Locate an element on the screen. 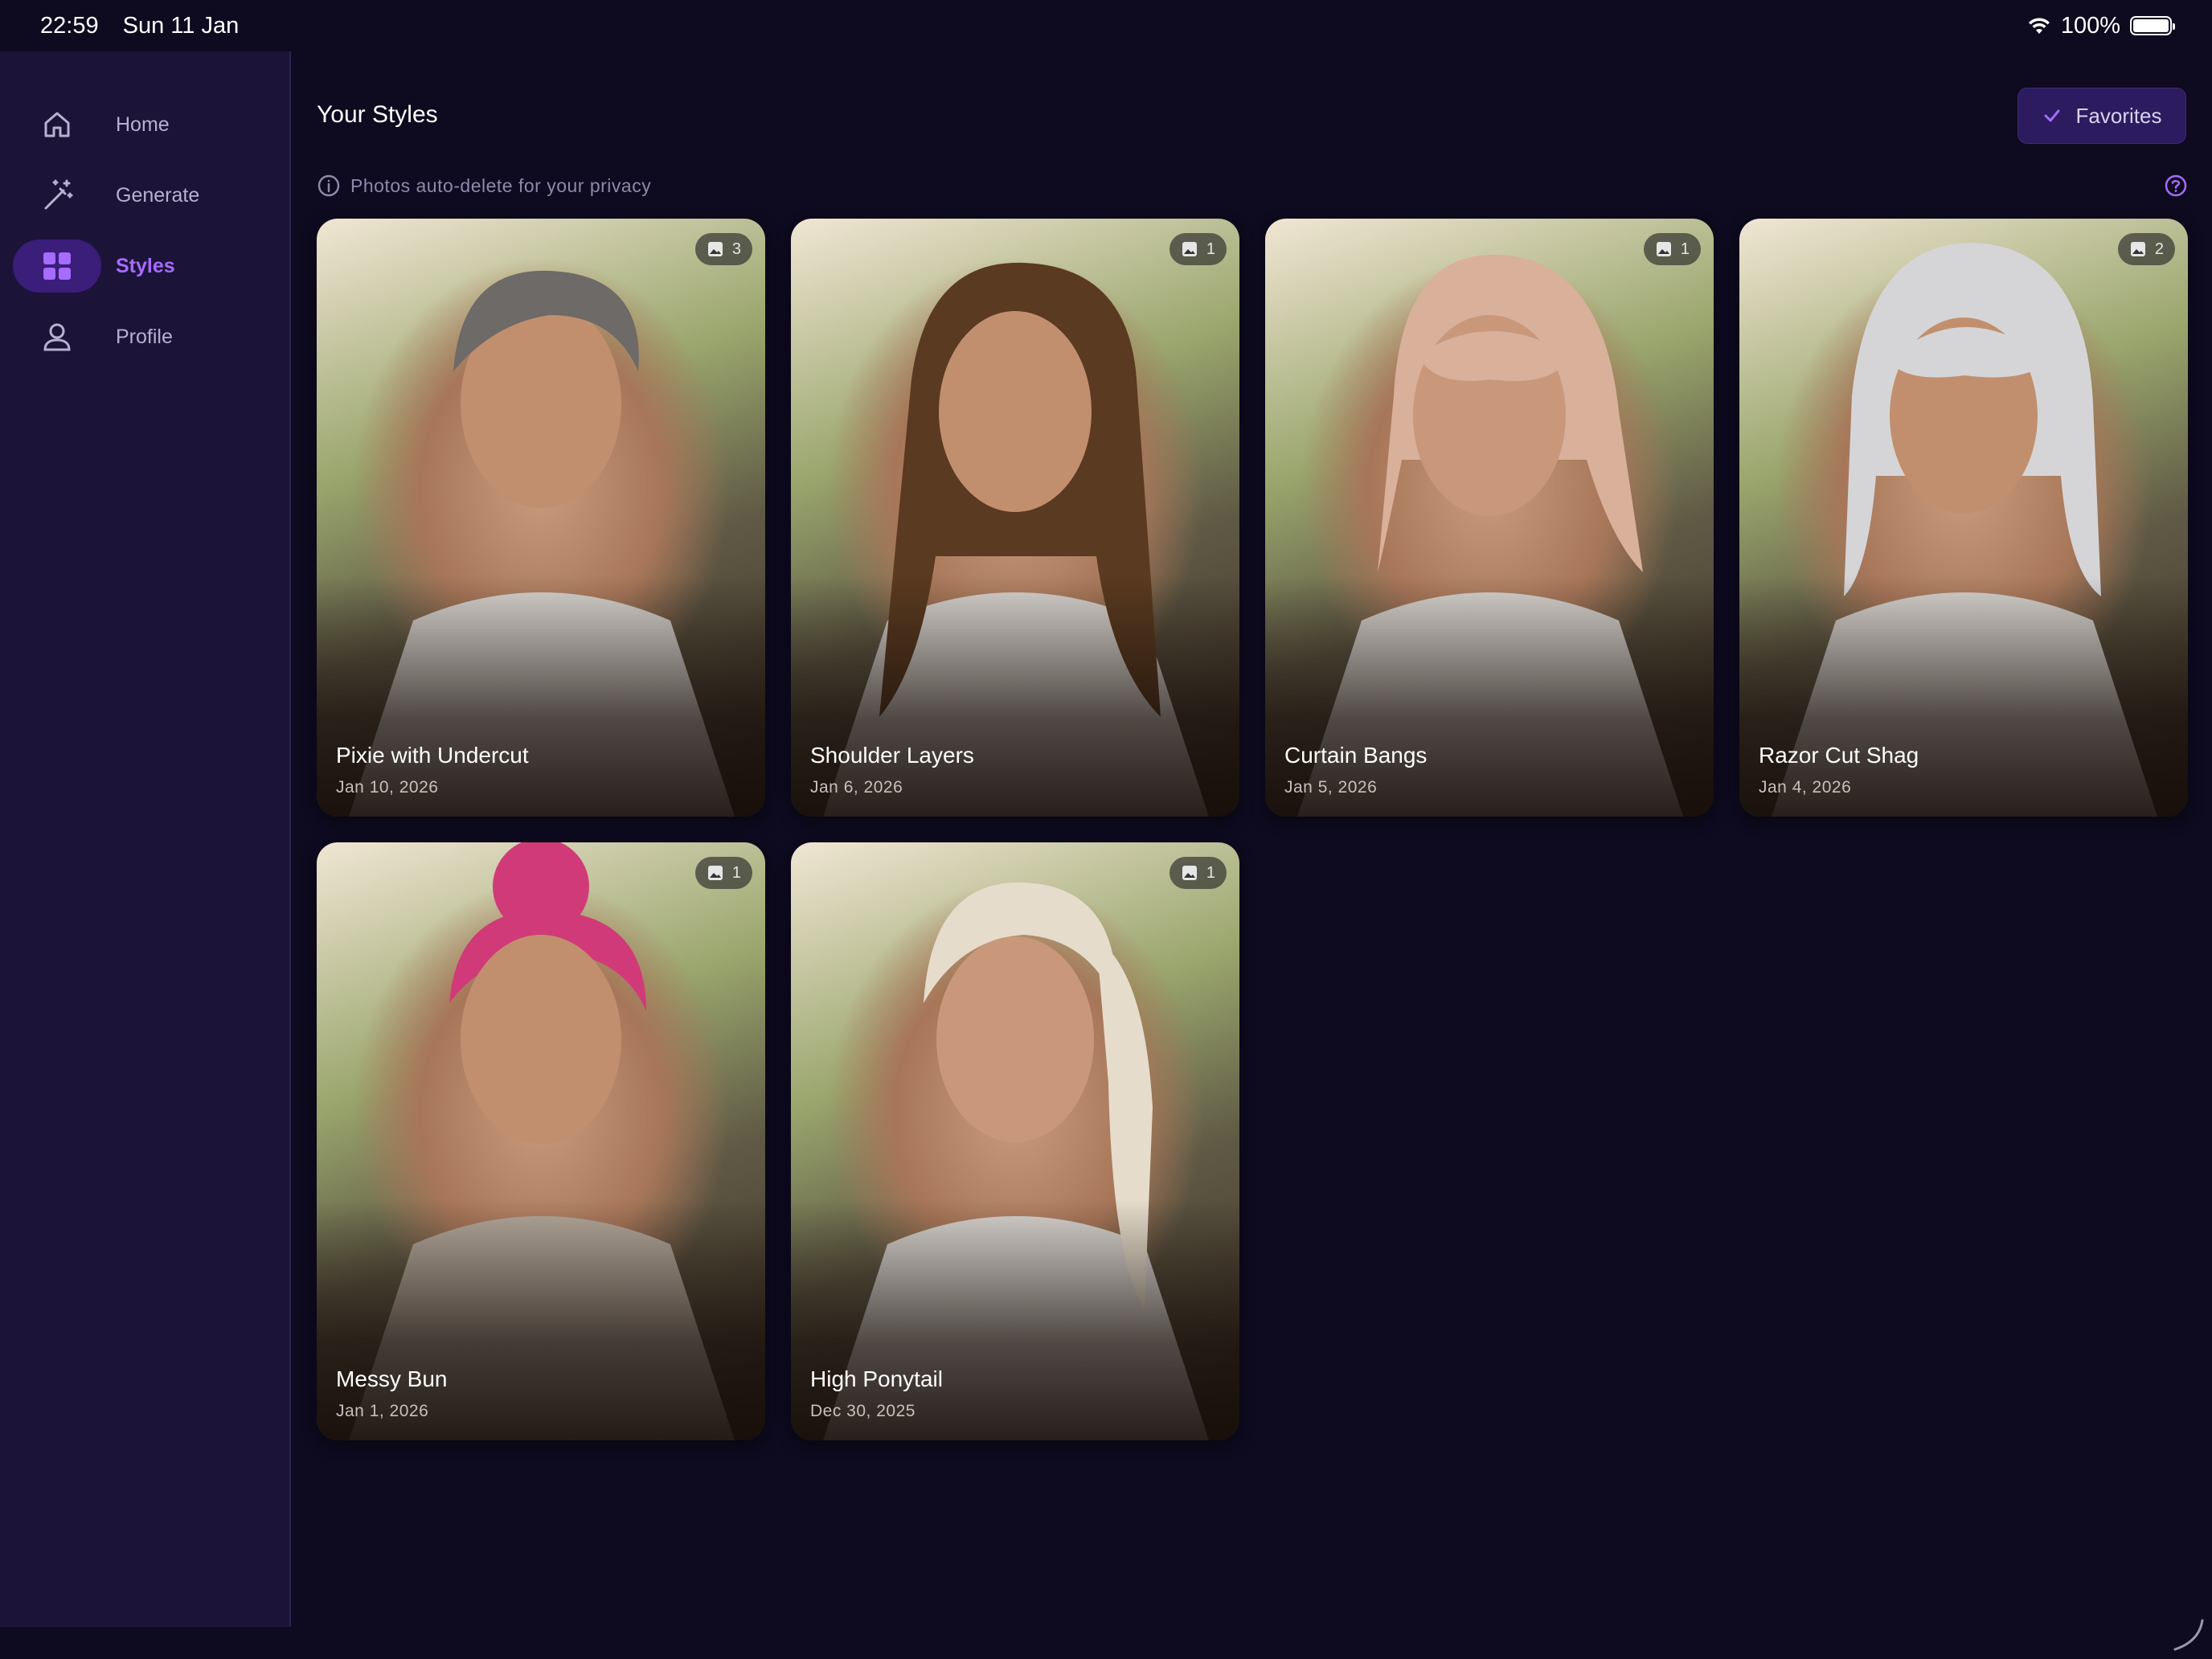 This screenshot has width=2212, height=1659. style-card: 1 Shoulder Layers Jan 6, 2026 is located at coordinates (1015, 518).